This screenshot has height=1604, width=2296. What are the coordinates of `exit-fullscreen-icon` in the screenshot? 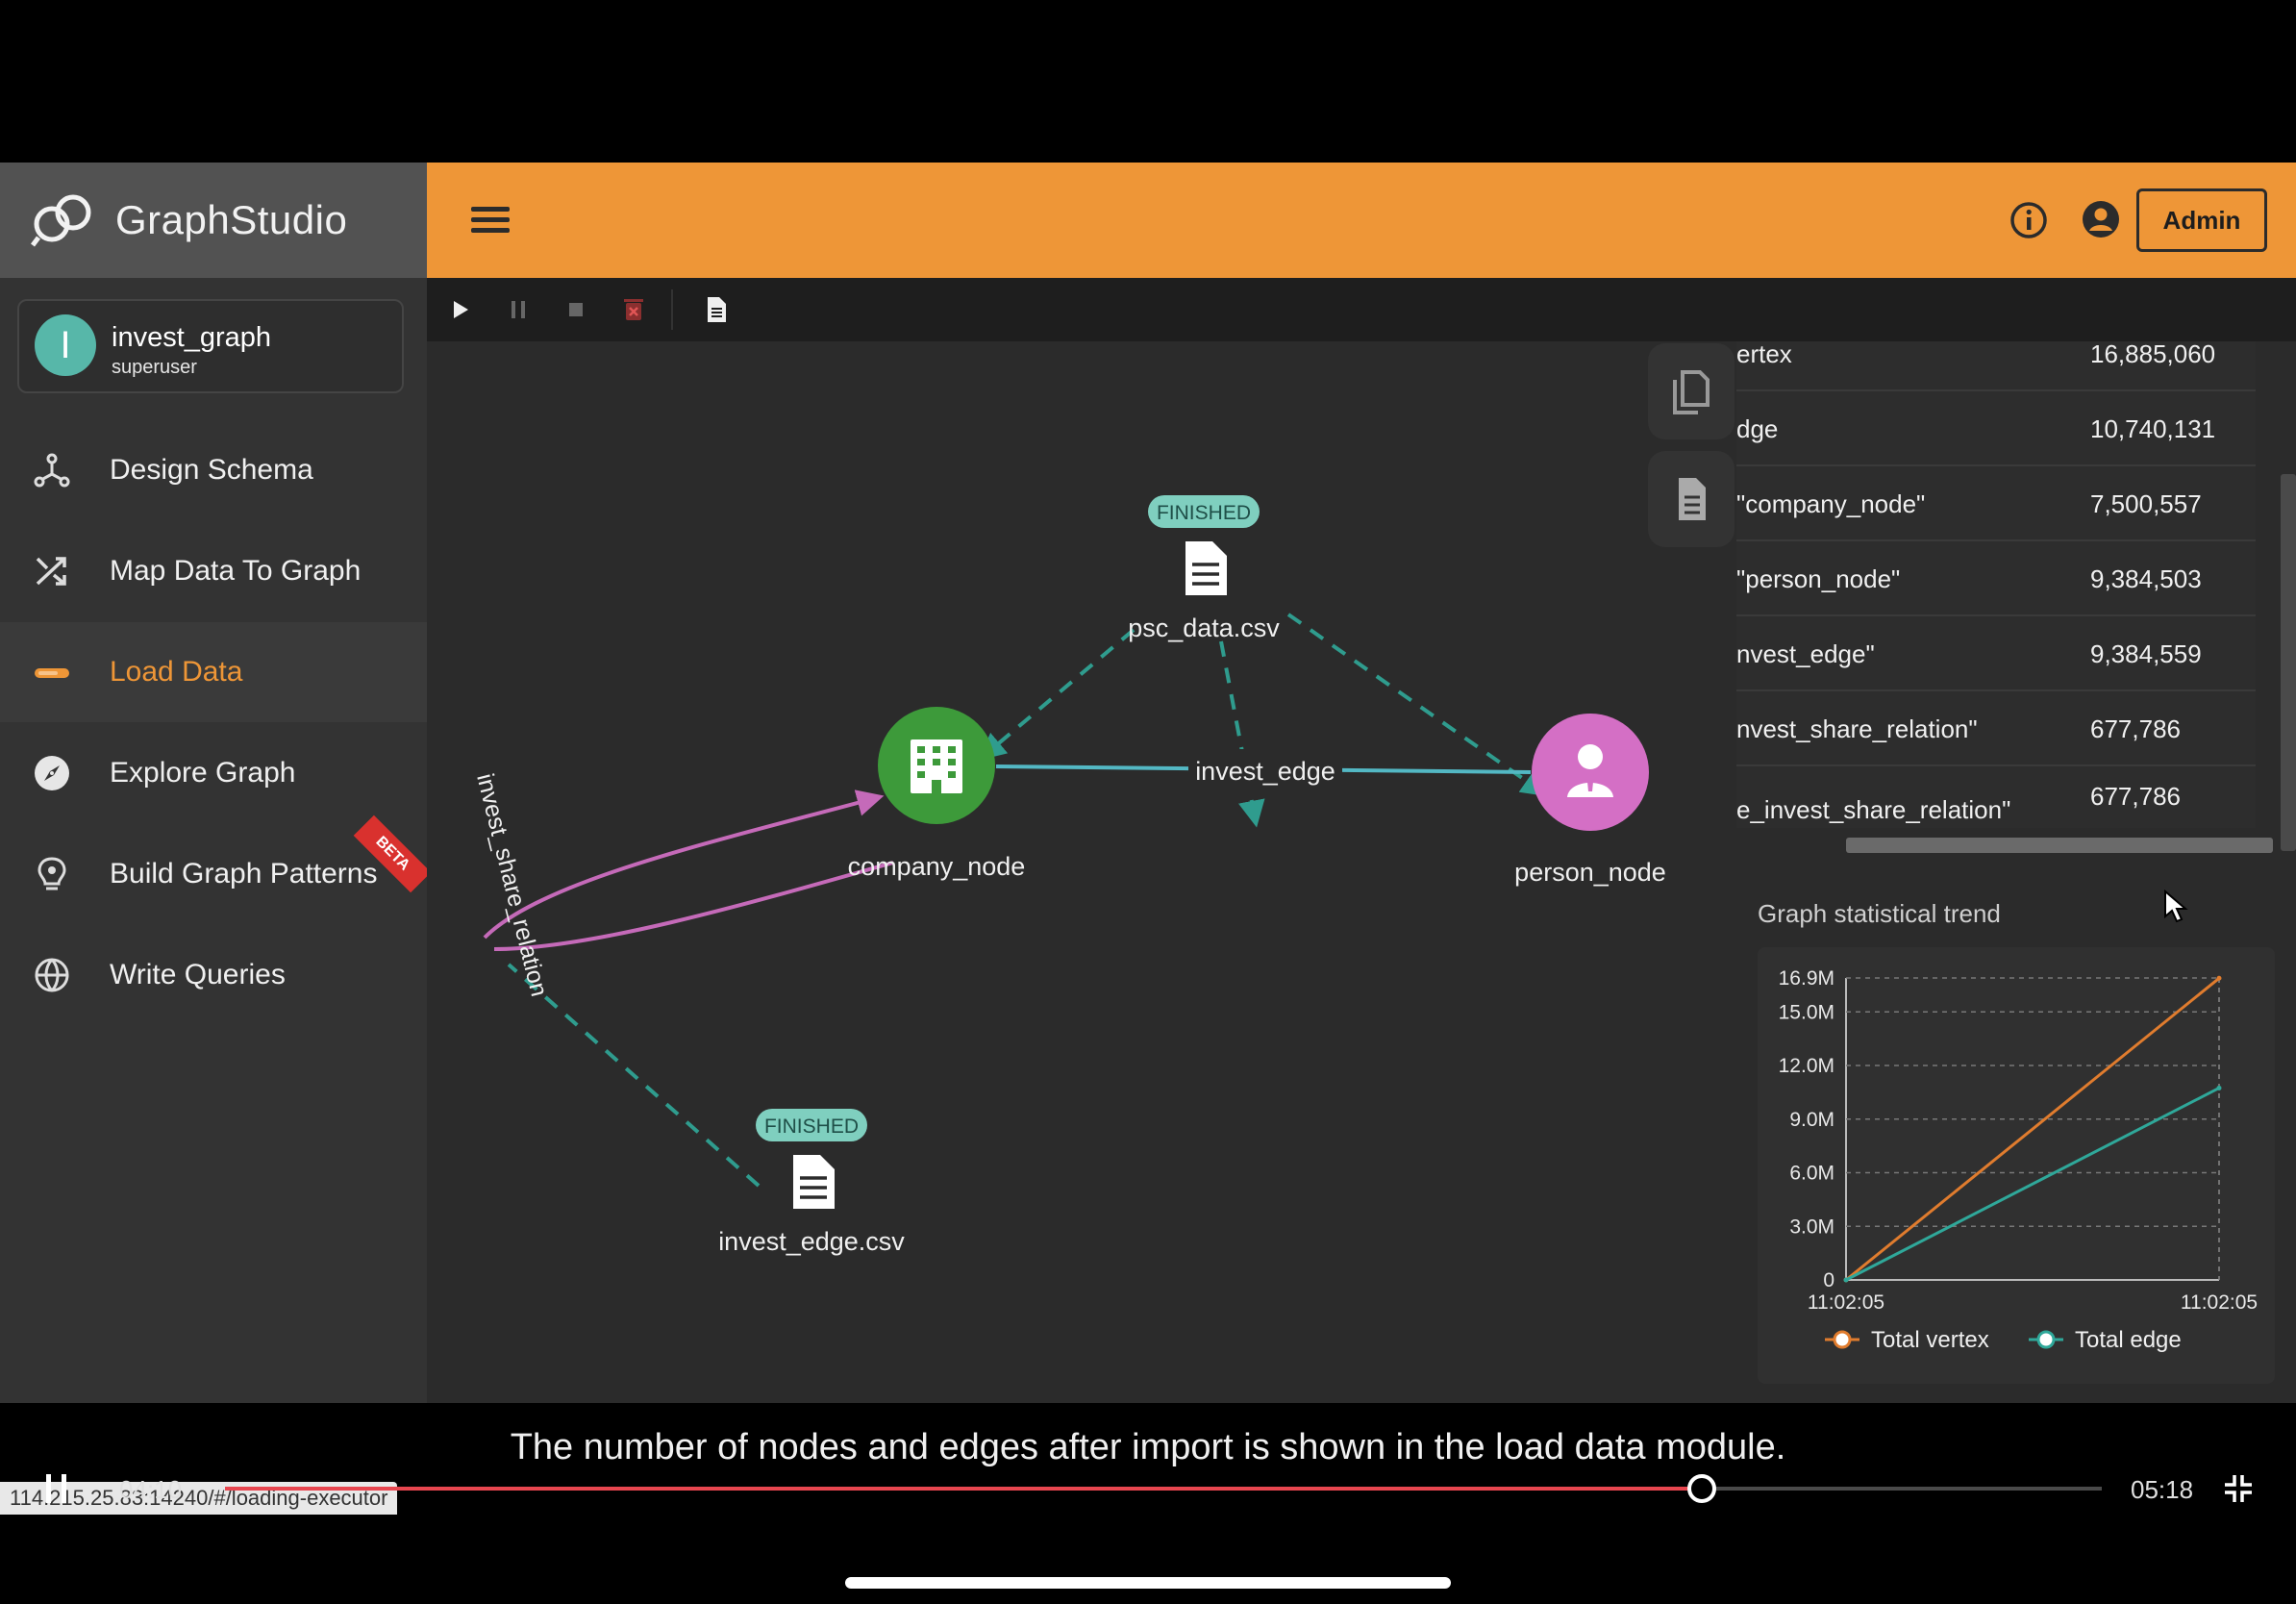 It's located at (2238, 1488).